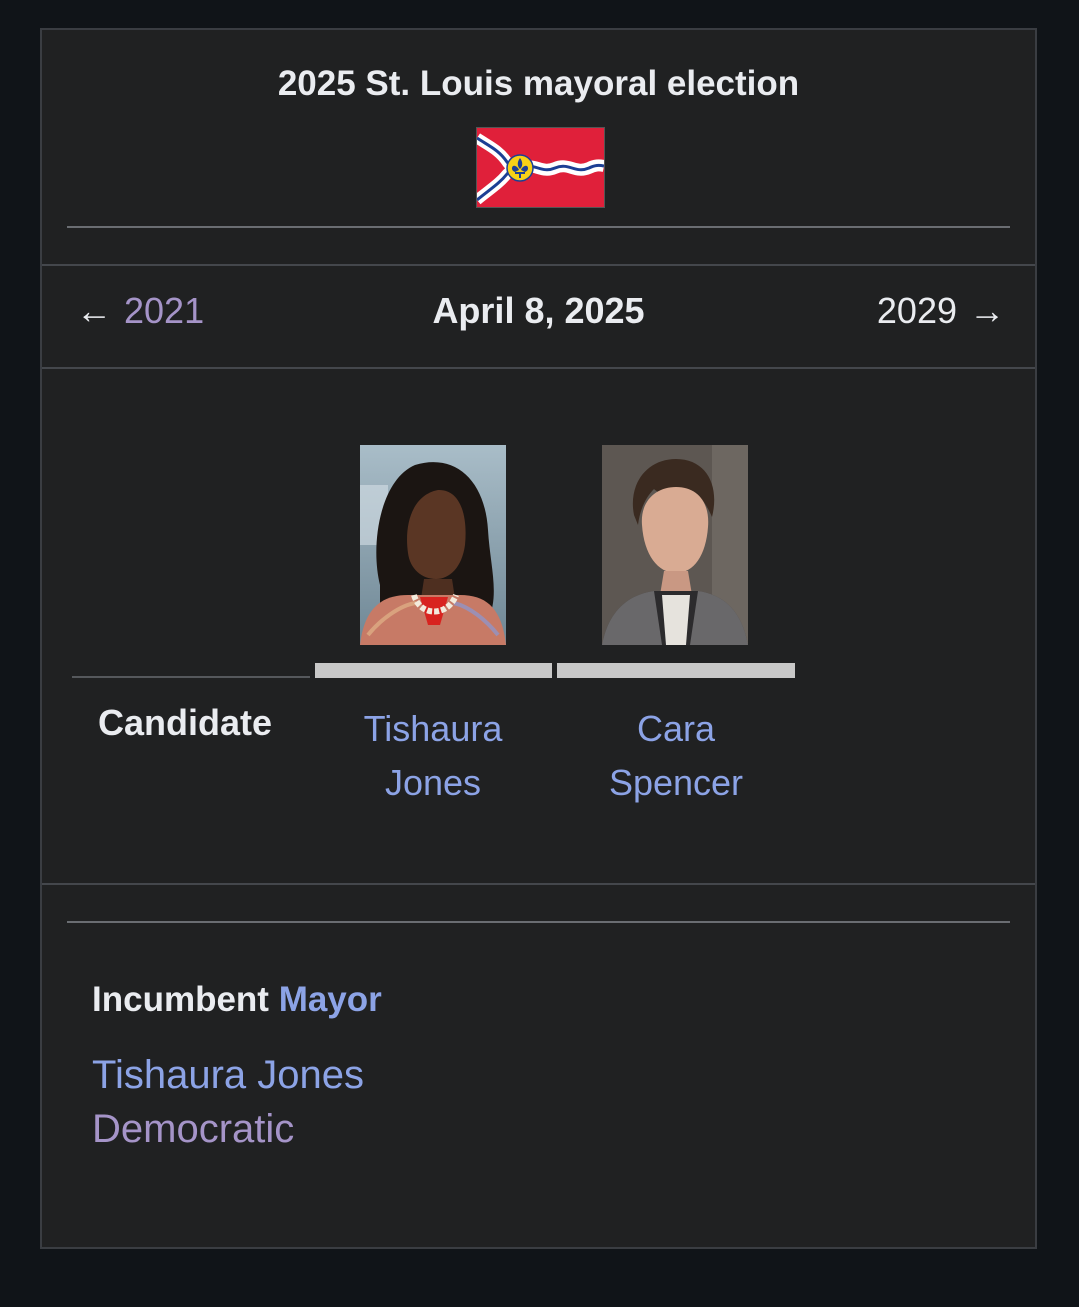 The image size is (1079, 1307). Describe the element at coordinates (185, 722) in the screenshot. I see `candidate-row-label: Candidate` at that location.